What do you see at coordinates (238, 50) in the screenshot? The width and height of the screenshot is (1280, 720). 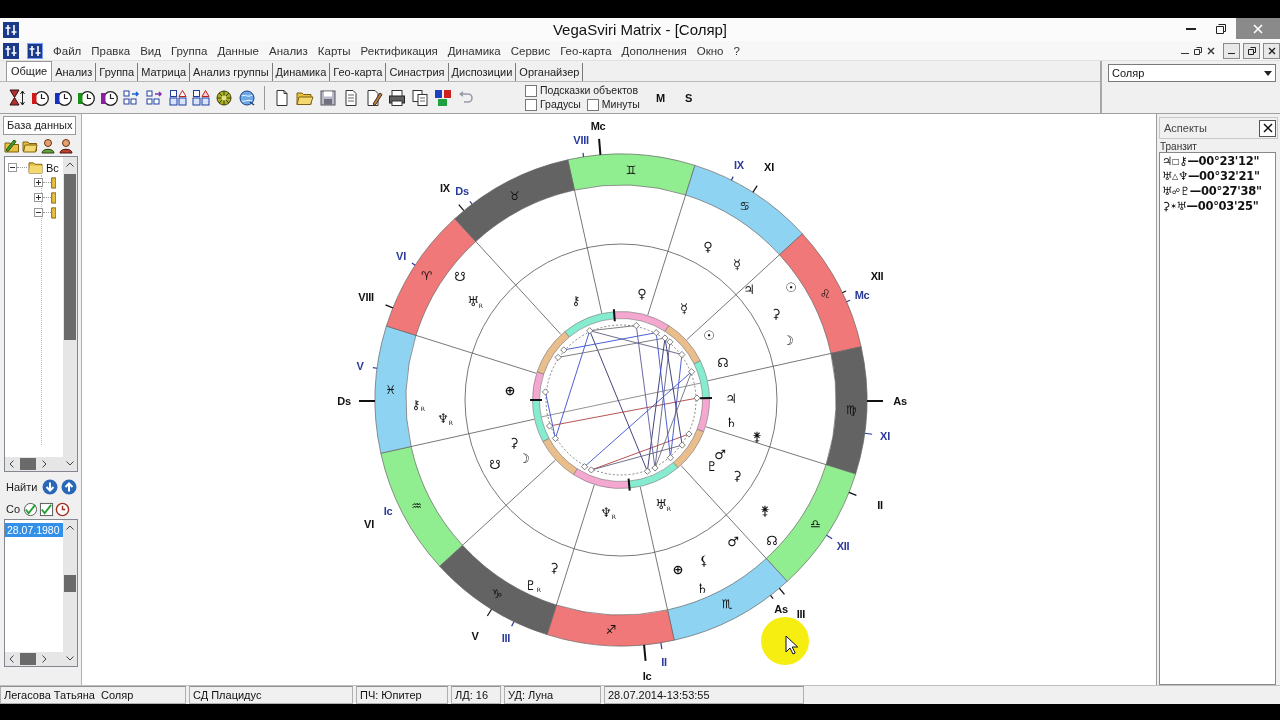 I see `menu-item: Данные` at bounding box center [238, 50].